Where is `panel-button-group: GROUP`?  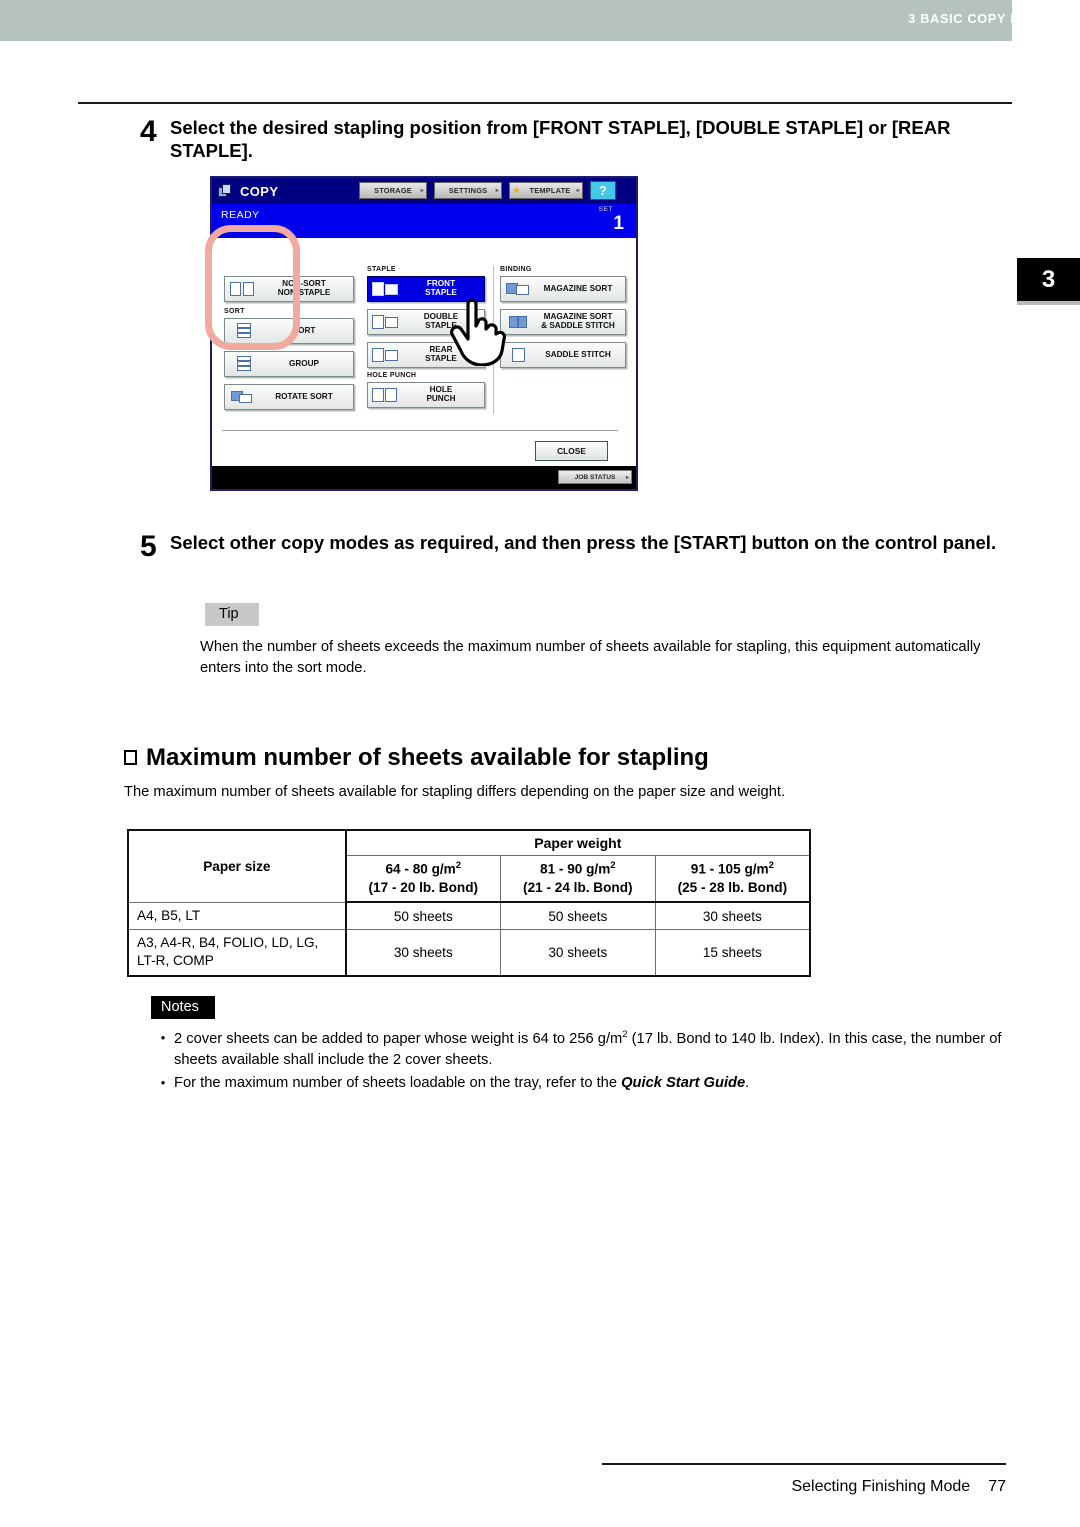 panel-button-group: GROUP is located at coordinates (289, 364).